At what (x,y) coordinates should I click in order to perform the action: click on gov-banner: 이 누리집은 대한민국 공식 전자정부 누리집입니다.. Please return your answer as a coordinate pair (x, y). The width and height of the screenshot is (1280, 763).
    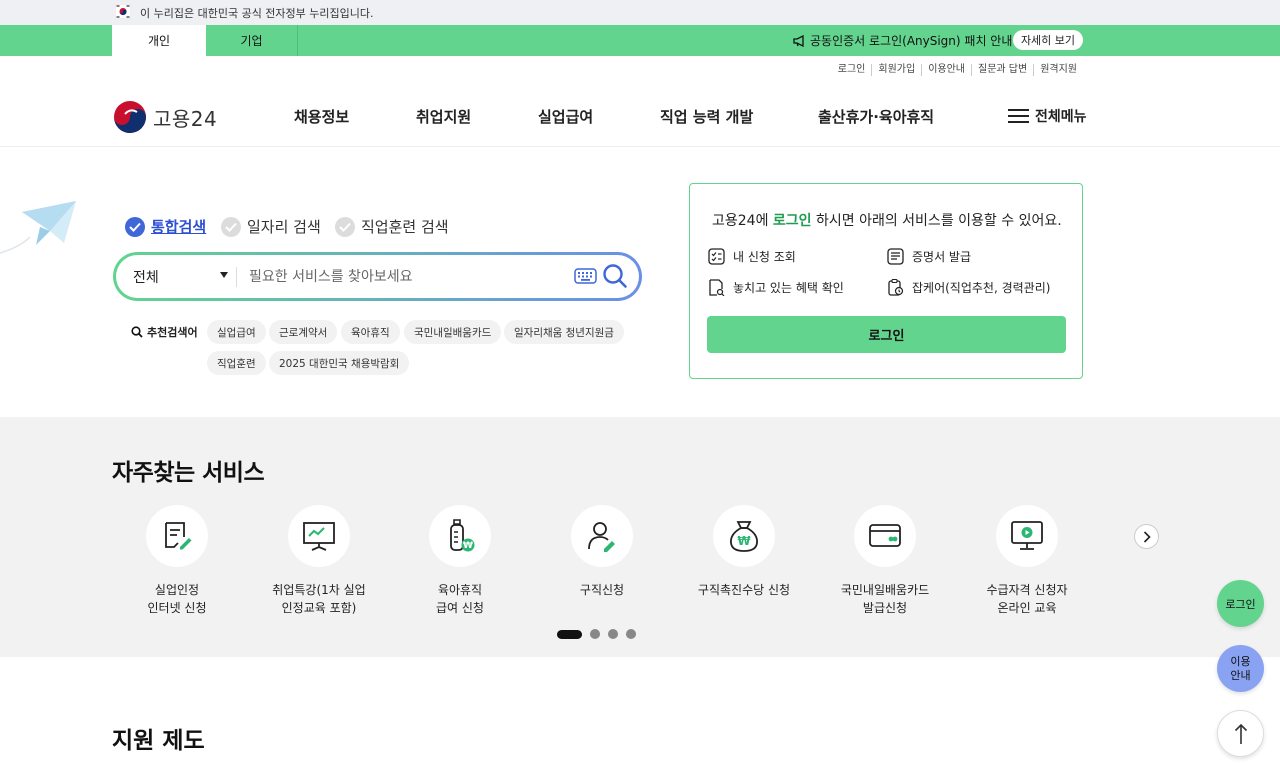
    Looking at the image, I should click on (640, 12).